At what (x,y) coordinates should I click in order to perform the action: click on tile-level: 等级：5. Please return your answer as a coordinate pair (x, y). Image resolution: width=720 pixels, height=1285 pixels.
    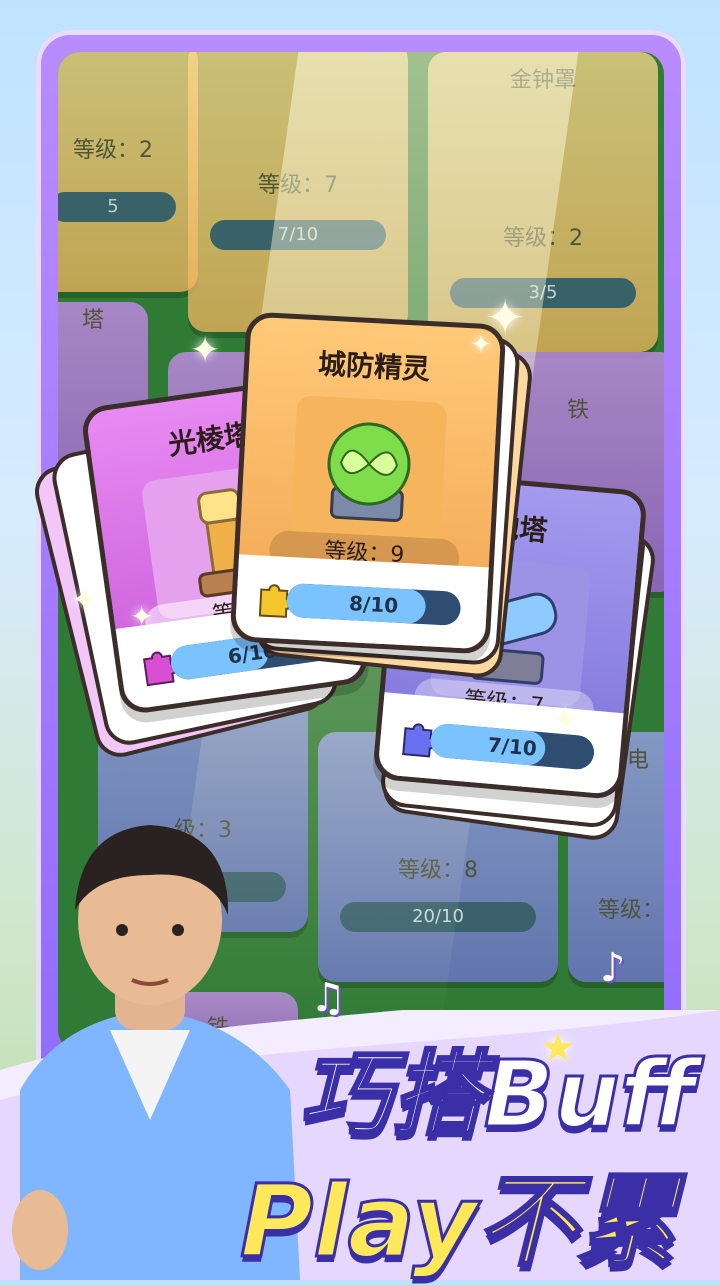
    Looking at the image, I should click on (631, 910).